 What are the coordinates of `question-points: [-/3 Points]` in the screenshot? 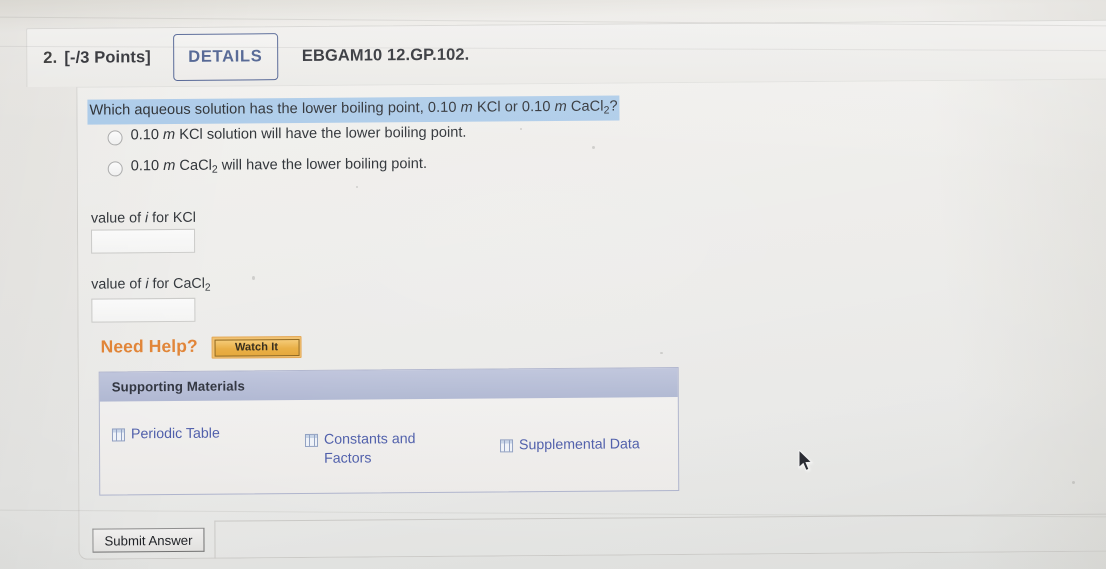 It's located at (107, 57).